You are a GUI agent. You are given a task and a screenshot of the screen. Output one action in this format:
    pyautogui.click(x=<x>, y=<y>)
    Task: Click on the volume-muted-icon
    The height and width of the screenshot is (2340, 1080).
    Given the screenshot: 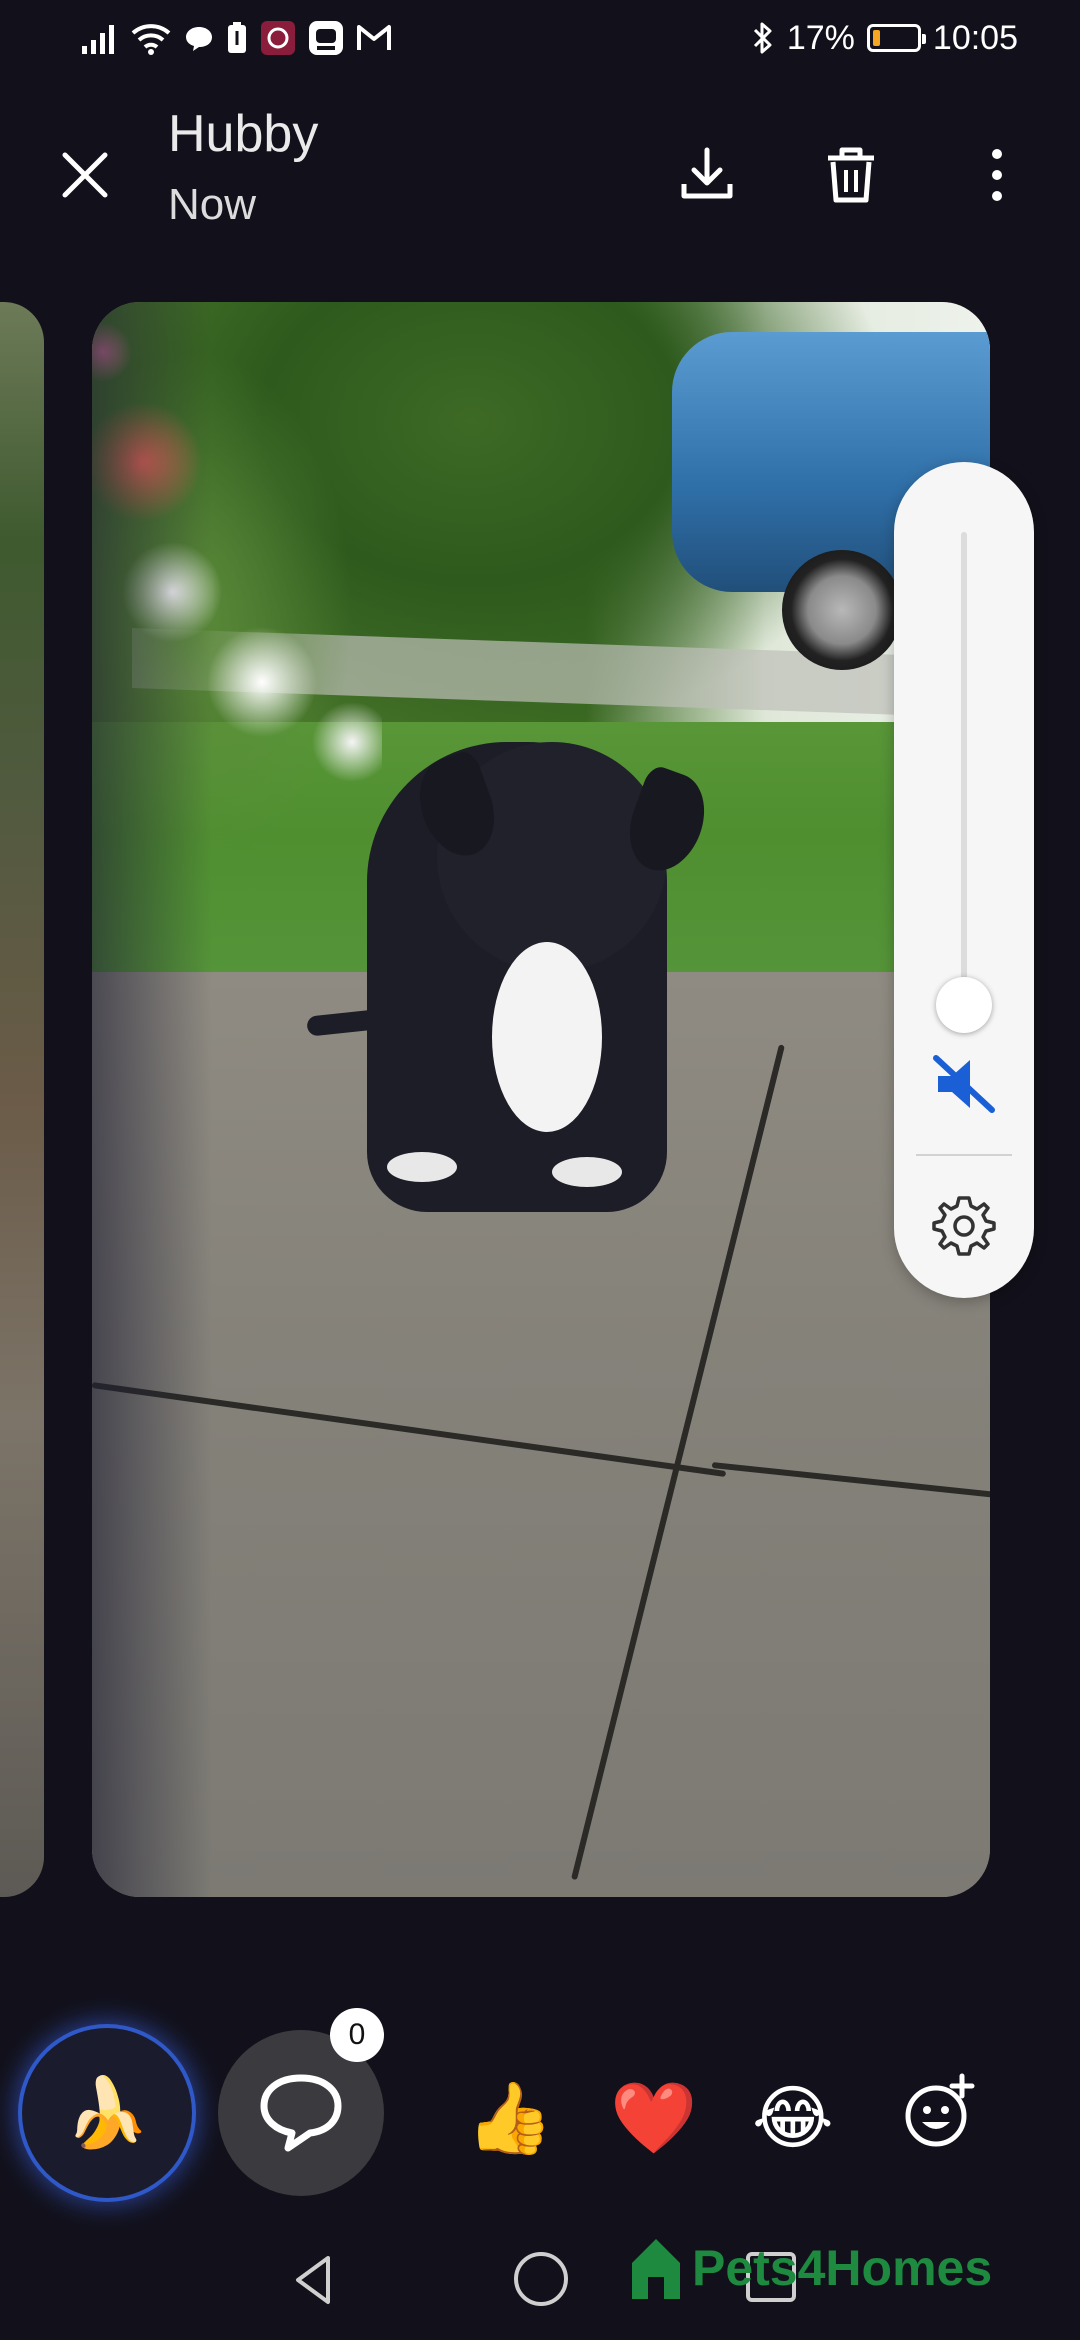 What is the action you would take?
    pyautogui.click(x=964, y=1084)
    